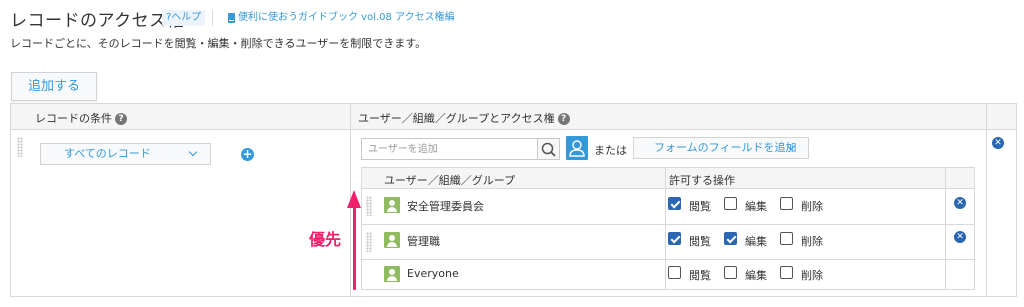 This screenshot has height=307, width=1024. I want to click on priority-label: 優先, so click(325, 239).